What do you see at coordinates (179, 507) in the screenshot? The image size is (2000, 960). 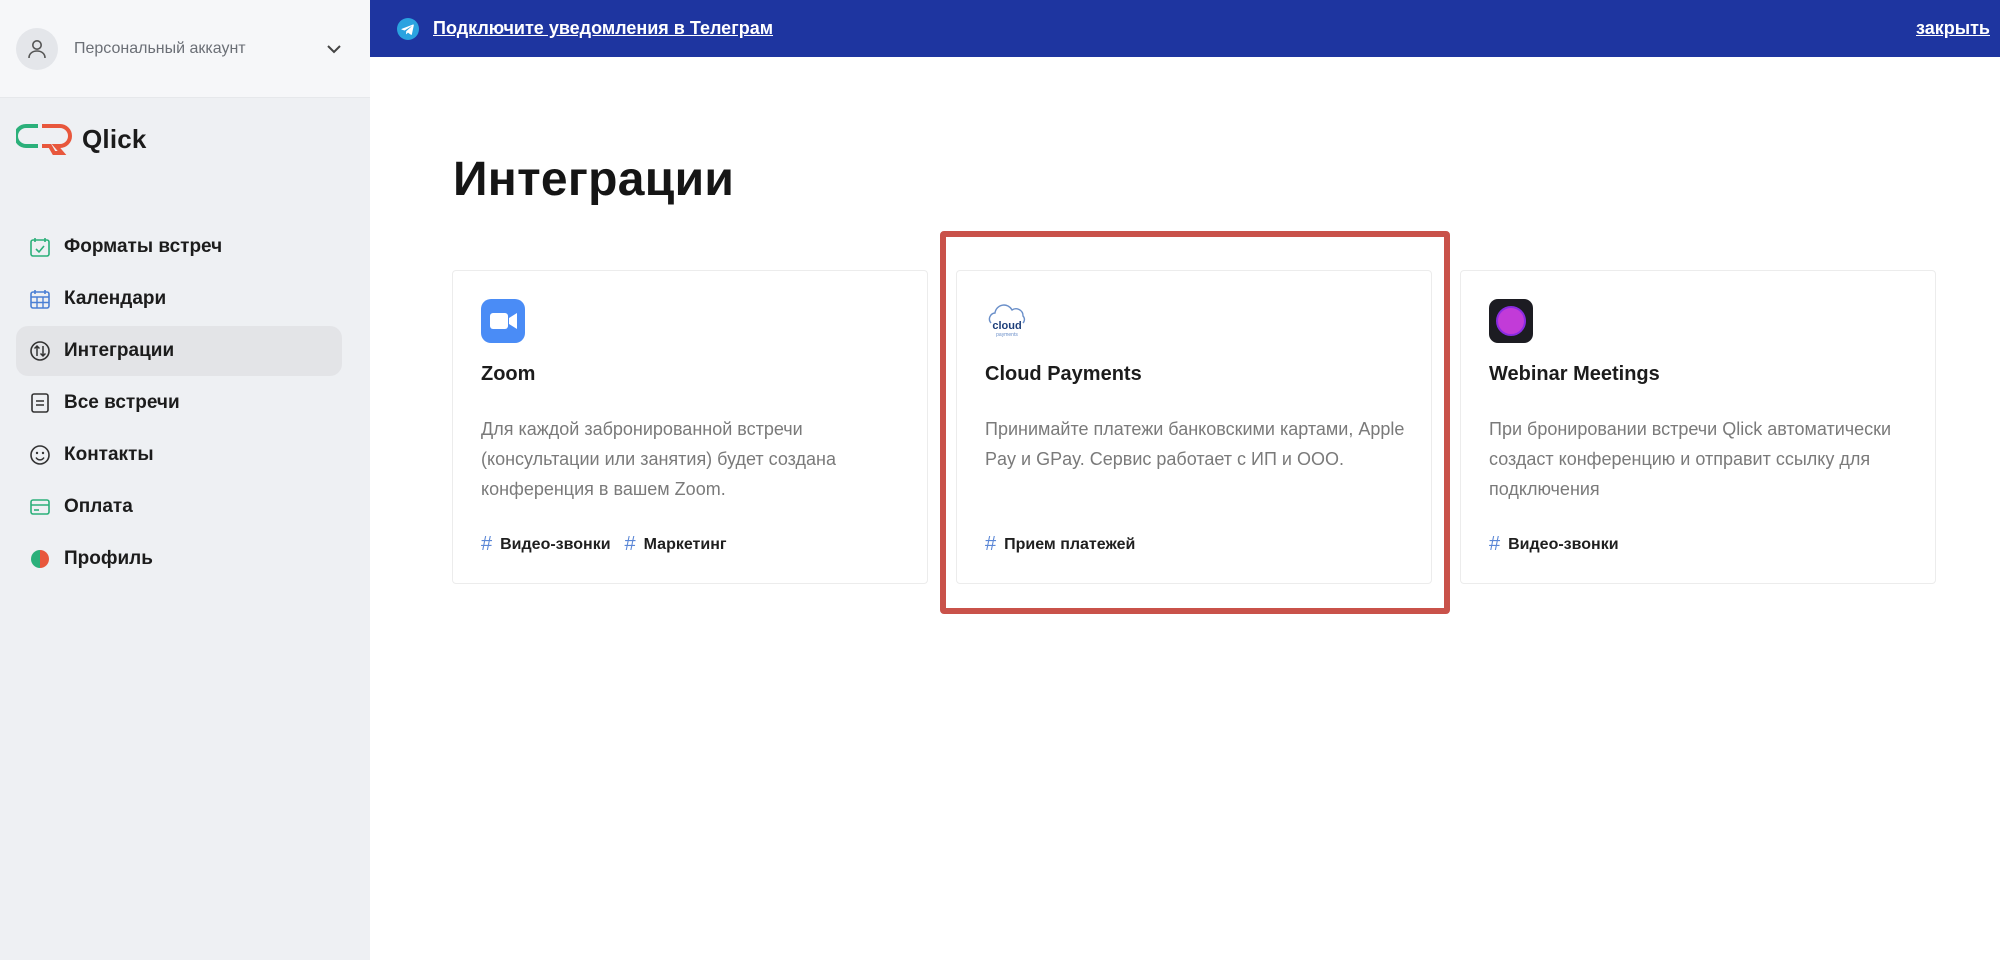 I see `sidebar-item-payment: Оплата` at bounding box center [179, 507].